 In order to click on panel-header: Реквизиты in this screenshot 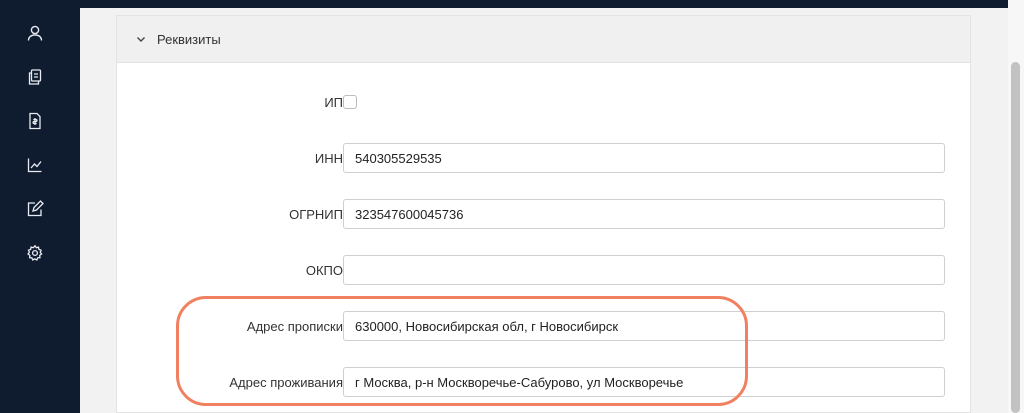, I will do `click(543, 39)`.